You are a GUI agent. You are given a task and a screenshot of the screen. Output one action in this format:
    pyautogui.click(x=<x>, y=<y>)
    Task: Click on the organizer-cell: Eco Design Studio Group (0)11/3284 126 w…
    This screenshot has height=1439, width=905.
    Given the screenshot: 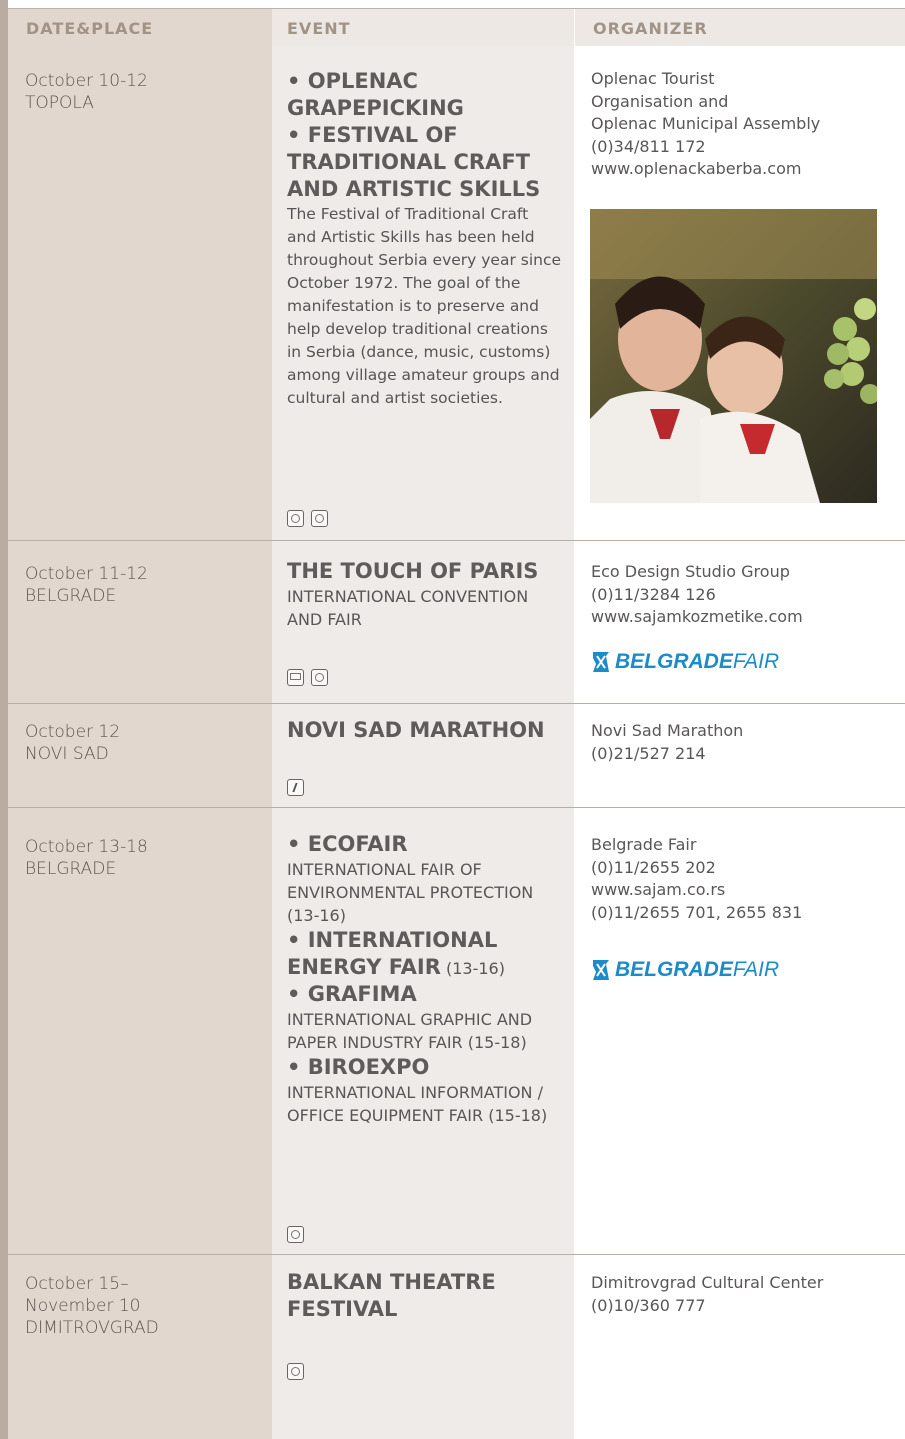 What is the action you would take?
    pyautogui.click(x=741, y=595)
    